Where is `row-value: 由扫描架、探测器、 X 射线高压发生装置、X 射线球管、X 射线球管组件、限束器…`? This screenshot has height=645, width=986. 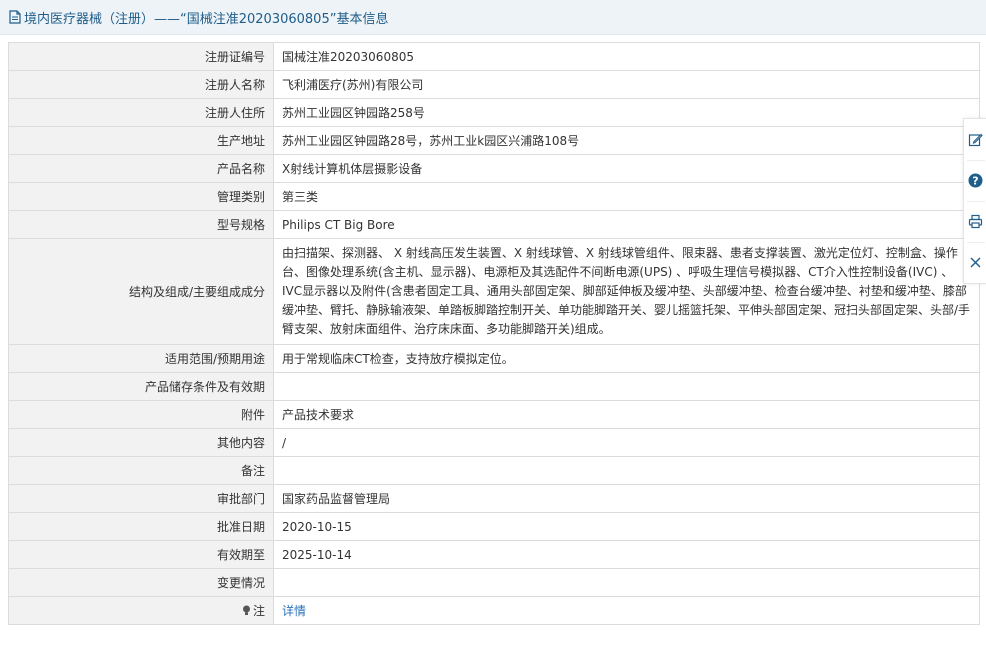
row-value: 由扫描架、探测器、 X 射线高压发生装置、X 射线球管、X 射线球管组件、限束器… is located at coordinates (626, 291).